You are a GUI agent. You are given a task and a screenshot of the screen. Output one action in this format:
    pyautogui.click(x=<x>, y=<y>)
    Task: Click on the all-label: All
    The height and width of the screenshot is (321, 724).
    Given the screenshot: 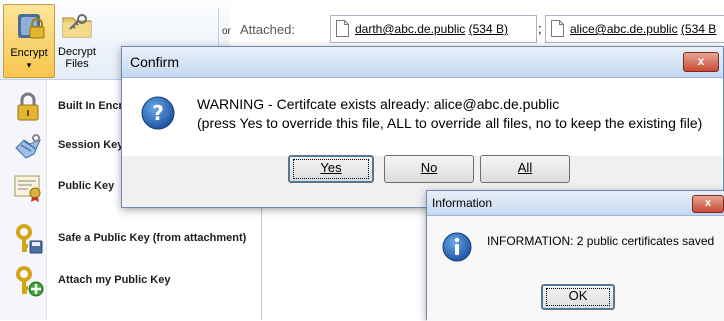 What is the action you would take?
    pyautogui.click(x=525, y=167)
    